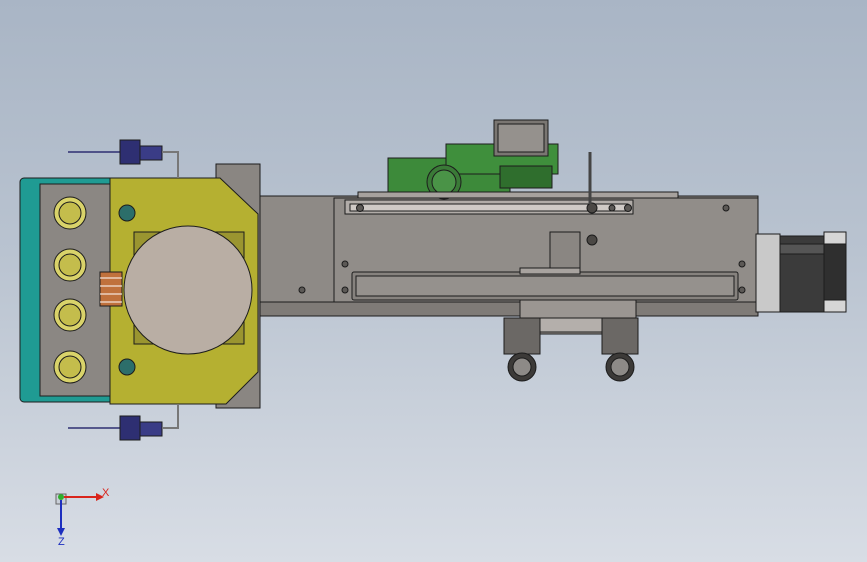 This screenshot has width=867, height=562. What do you see at coordinates (111, 289) in the screenshot?
I see `cable-pins` at bounding box center [111, 289].